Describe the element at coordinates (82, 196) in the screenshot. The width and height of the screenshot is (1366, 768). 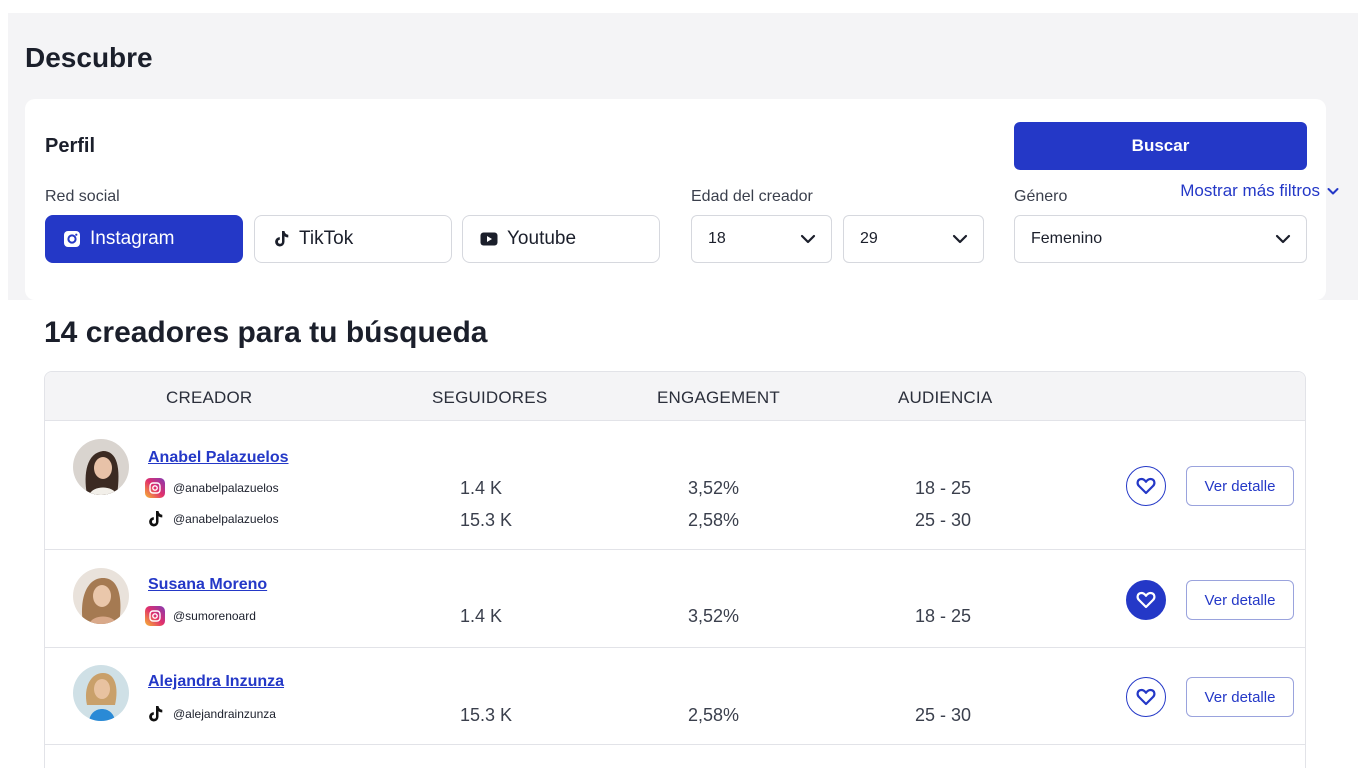
I see `social-network-label: Red social` at that location.